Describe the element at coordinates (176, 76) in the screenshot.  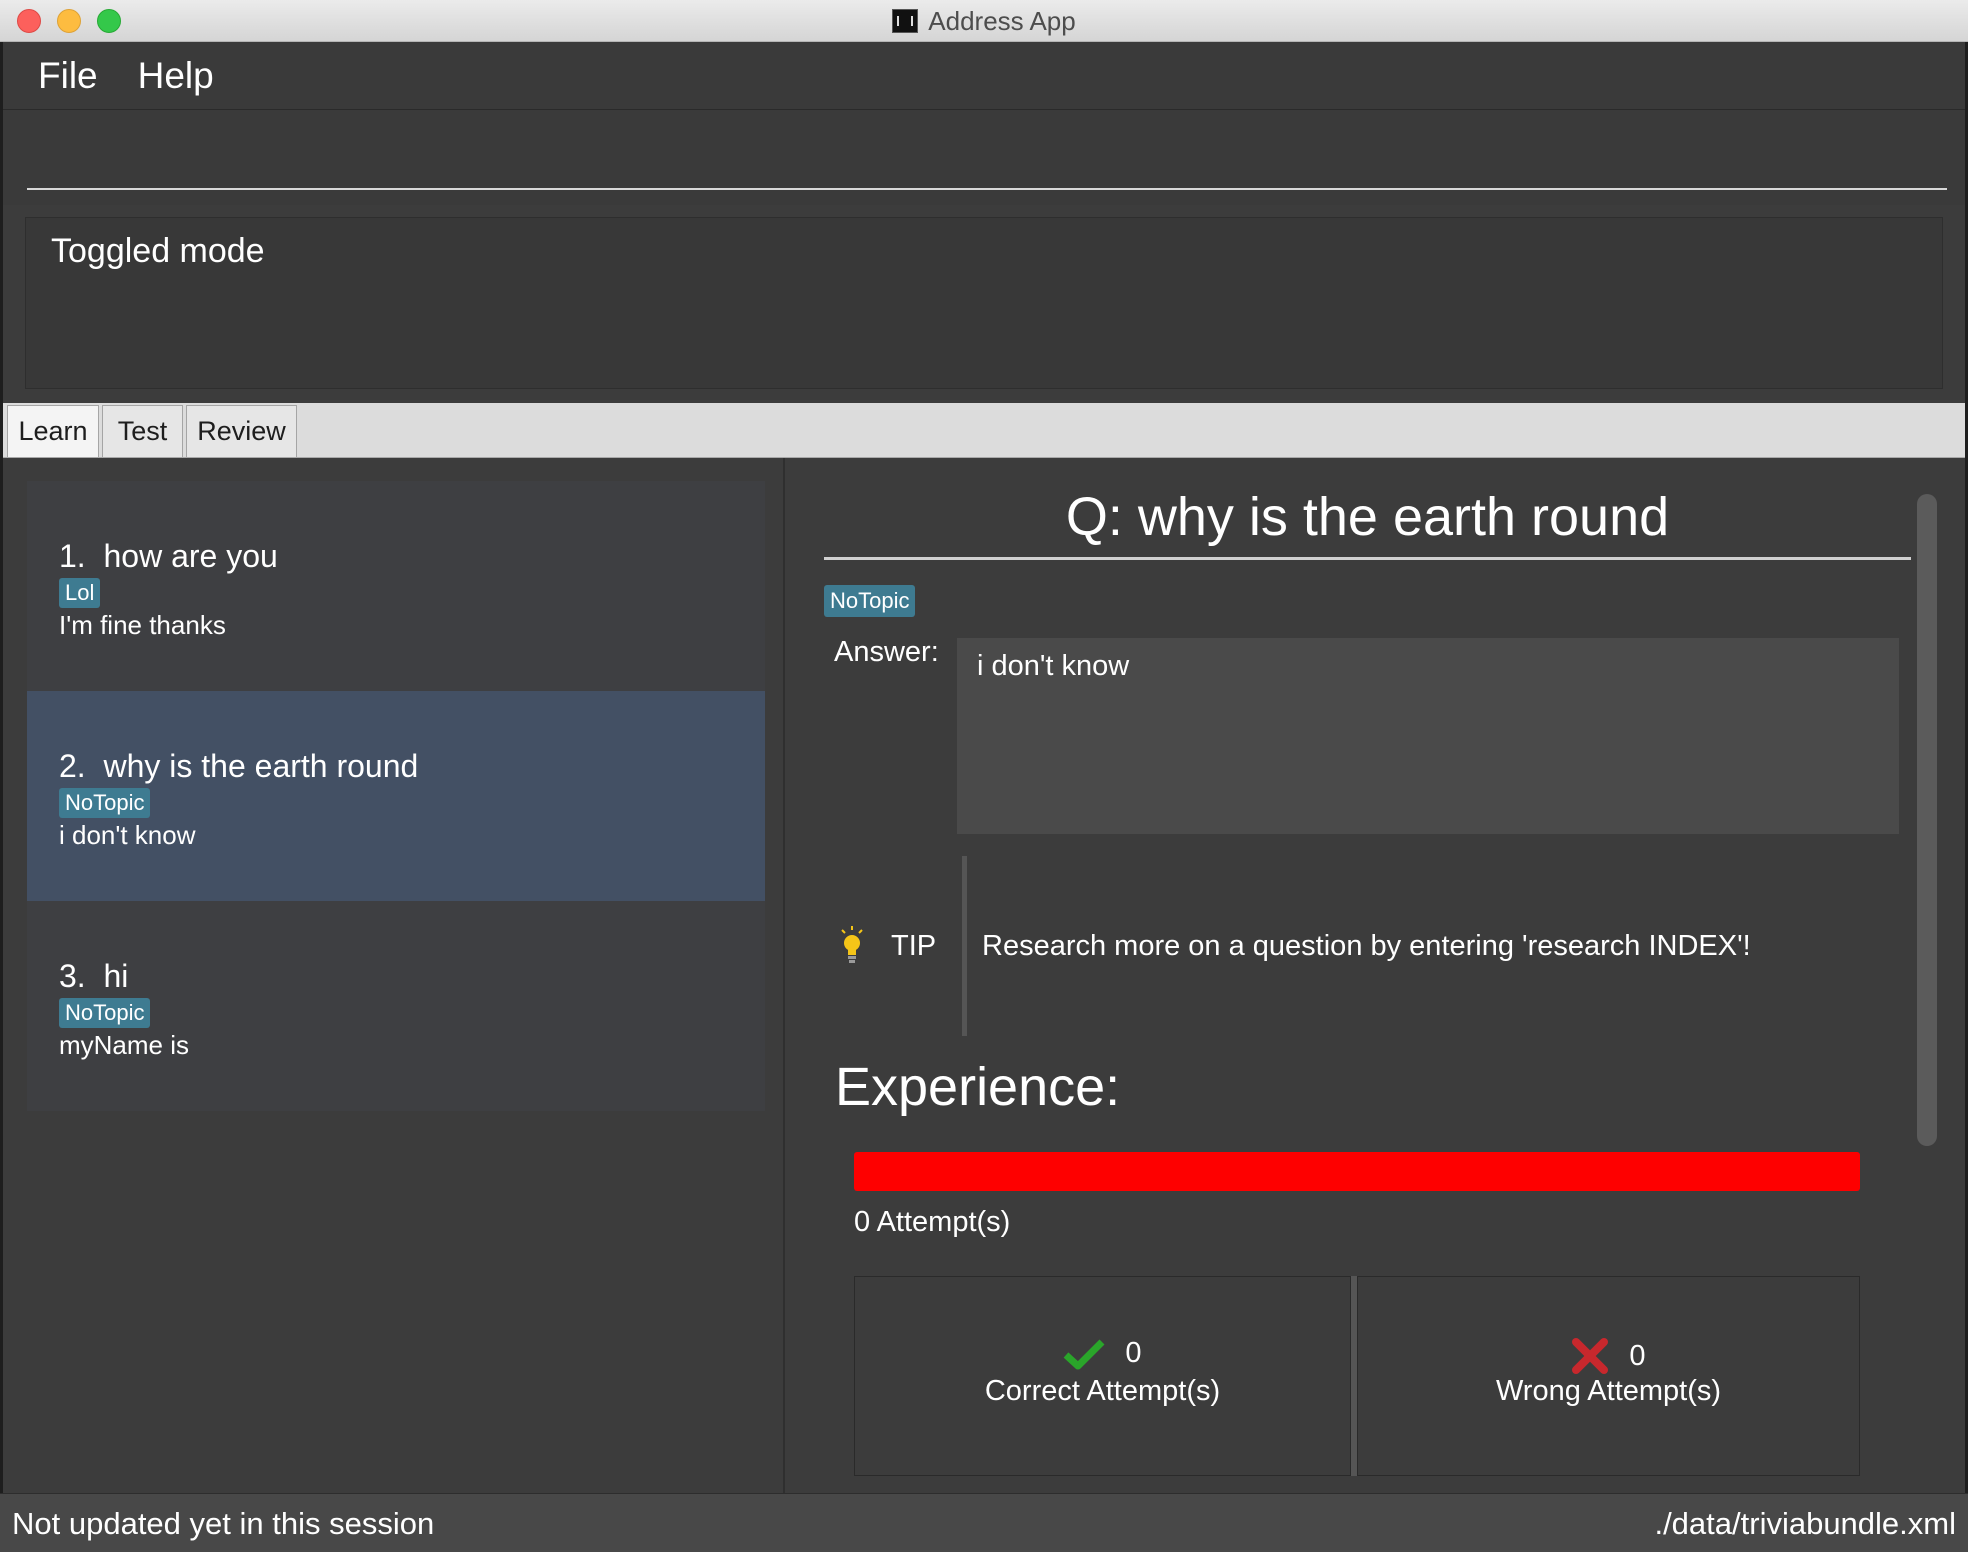
I see `menu-help: Help` at that location.